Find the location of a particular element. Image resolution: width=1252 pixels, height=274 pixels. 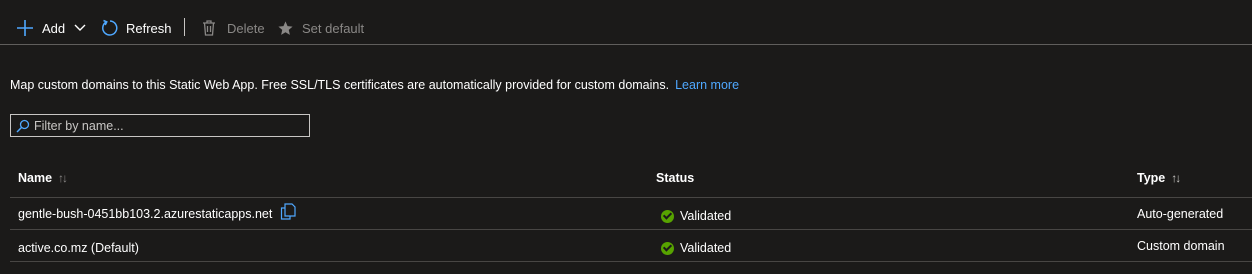

type-cell: Custom domain is located at coordinates (1181, 246).